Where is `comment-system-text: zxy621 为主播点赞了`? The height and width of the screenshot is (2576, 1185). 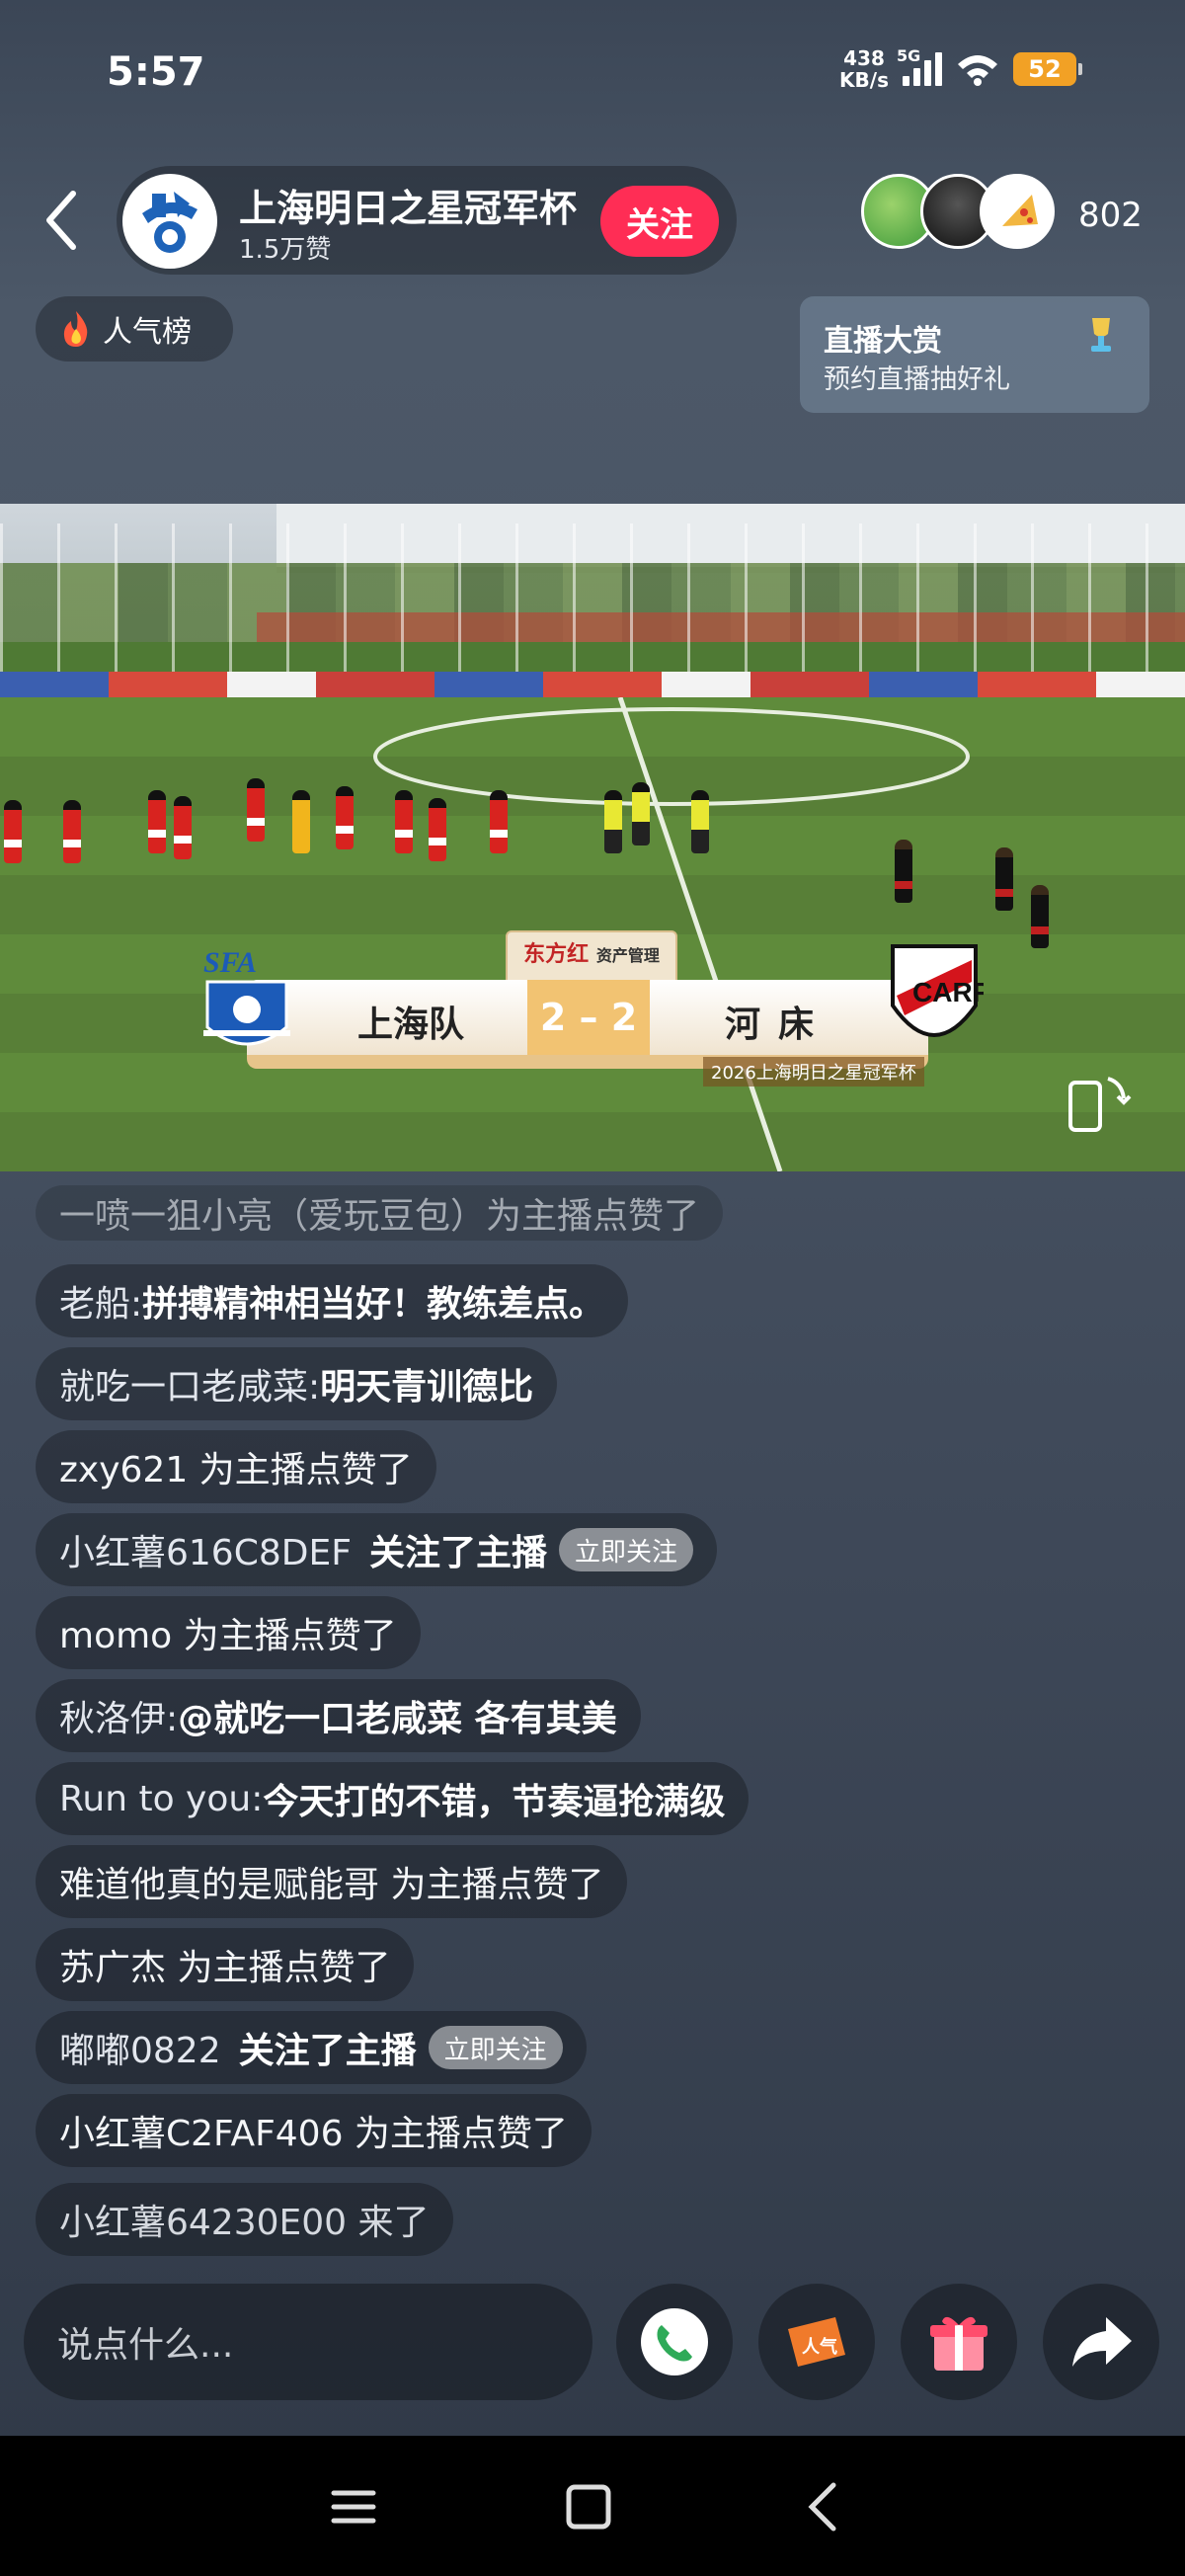 comment-system-text: zxy621 为主播点赞了 is located at coordinates (236, 1470).